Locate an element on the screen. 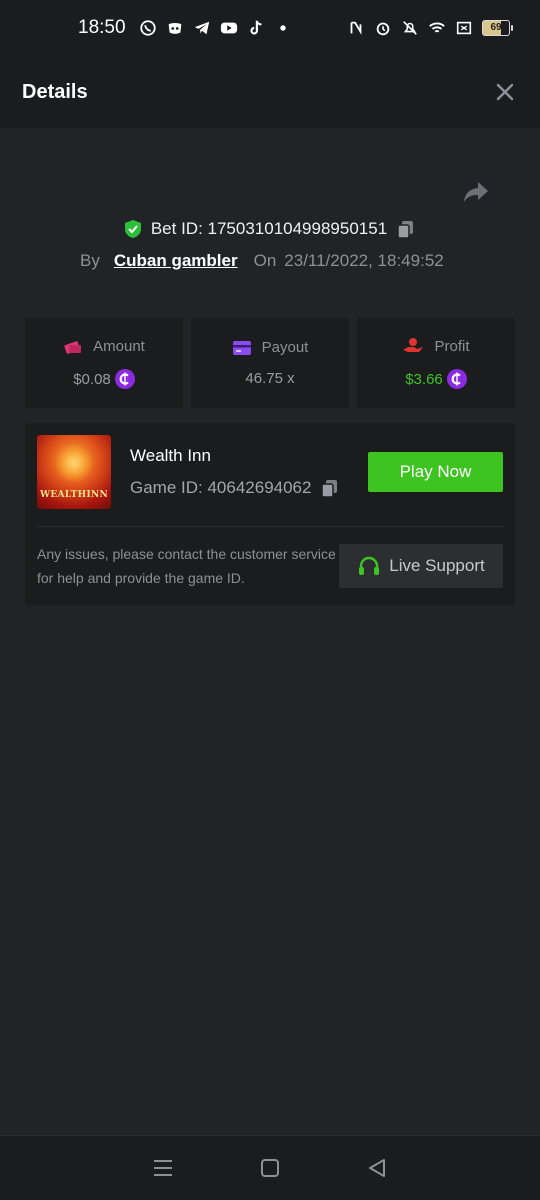 This screenshot has height=1200, width=540. verified-shield-icon is located at coordinates (132, 229).